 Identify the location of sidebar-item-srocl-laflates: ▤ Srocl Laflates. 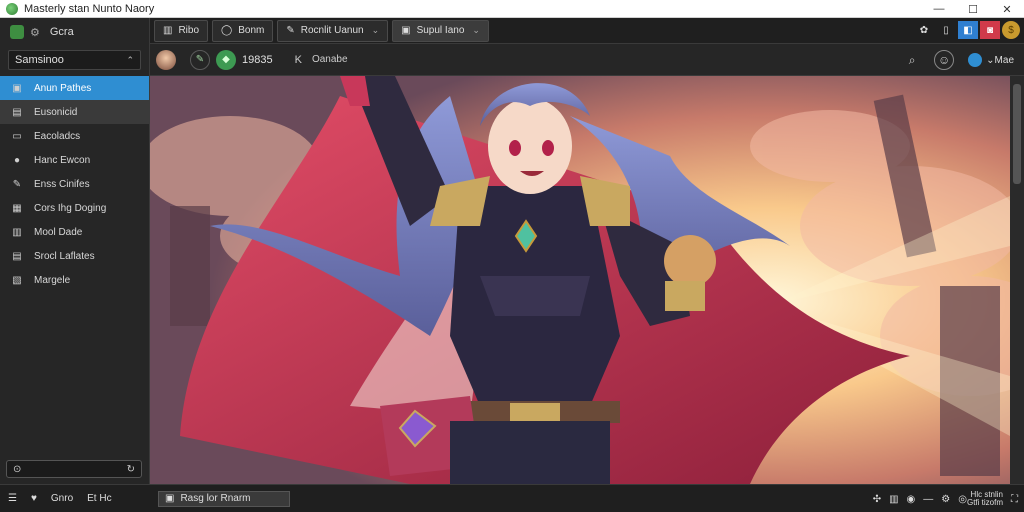
(74, 256).